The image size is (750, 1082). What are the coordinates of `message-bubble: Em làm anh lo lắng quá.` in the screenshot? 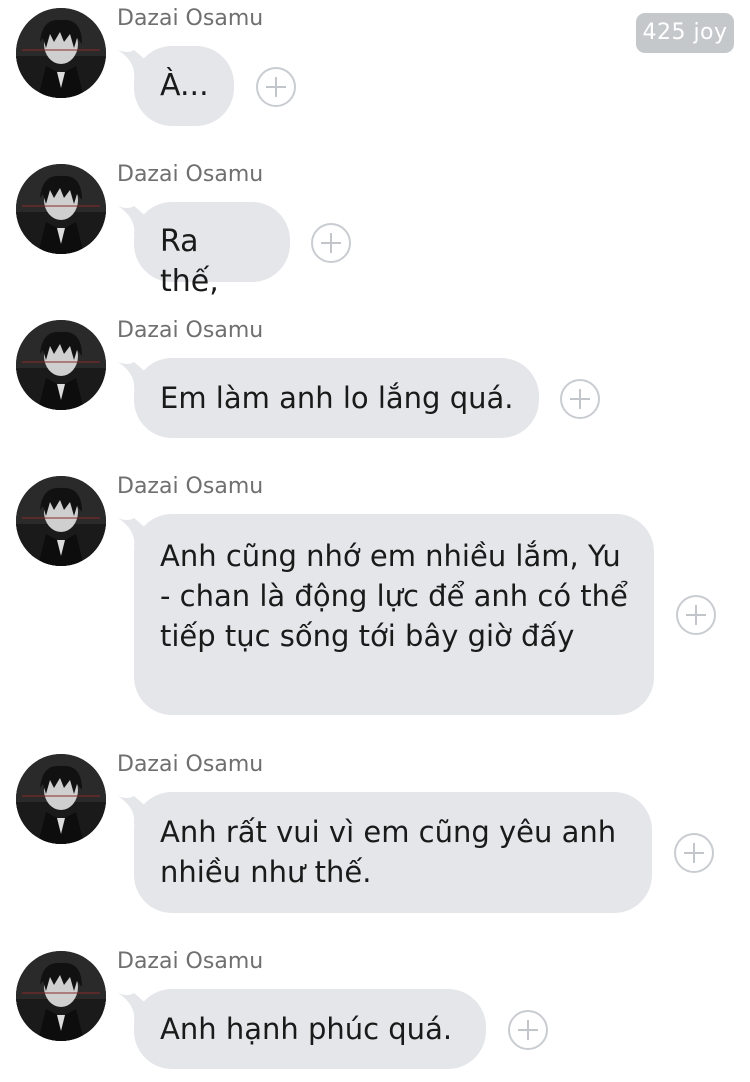 It's located at (336, 398).